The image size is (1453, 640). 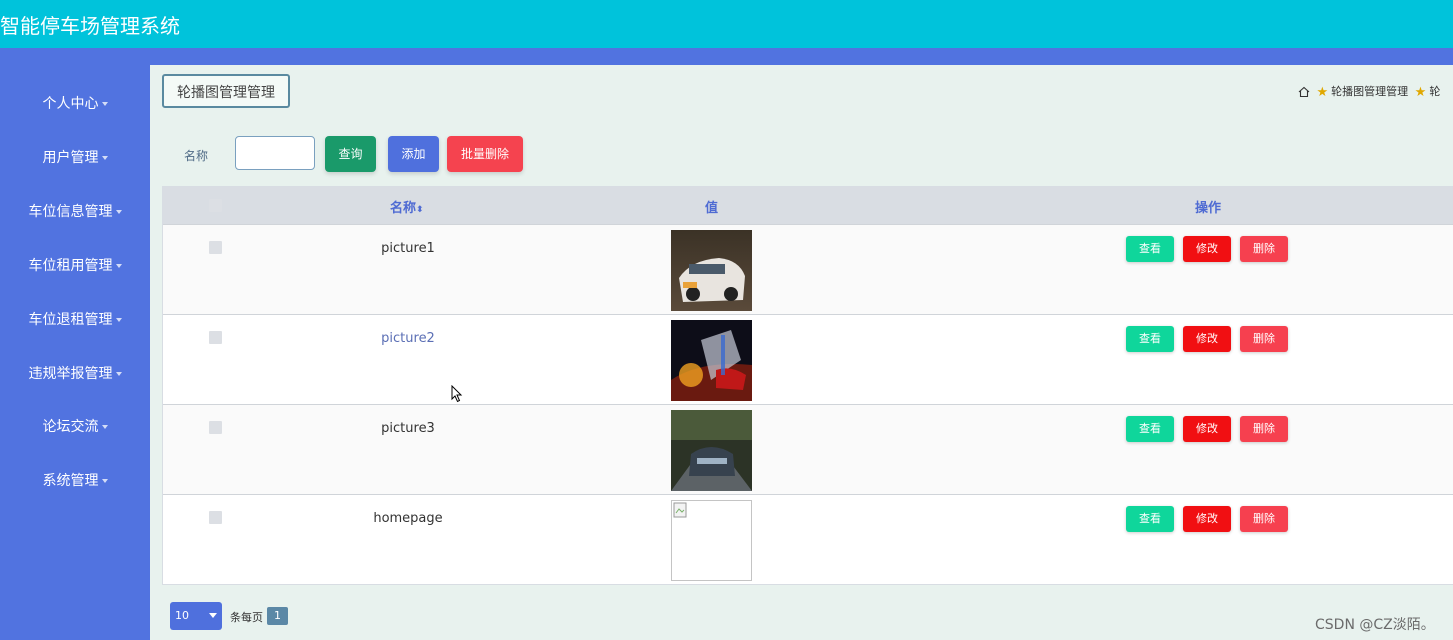 What do you see at coordinates (196, 156) in the screenshot?
I see `search-name-label: 名称` at bounding box center [196, 156].